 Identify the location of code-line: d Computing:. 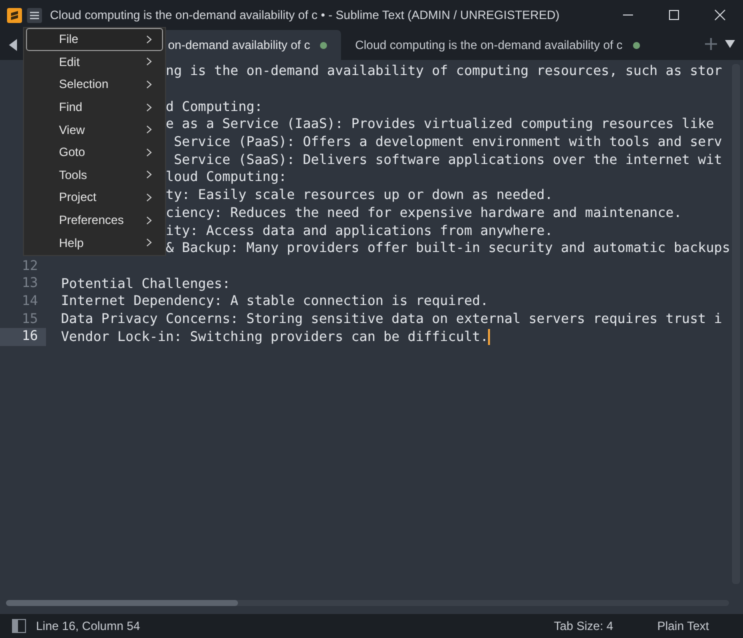
(214, 107).